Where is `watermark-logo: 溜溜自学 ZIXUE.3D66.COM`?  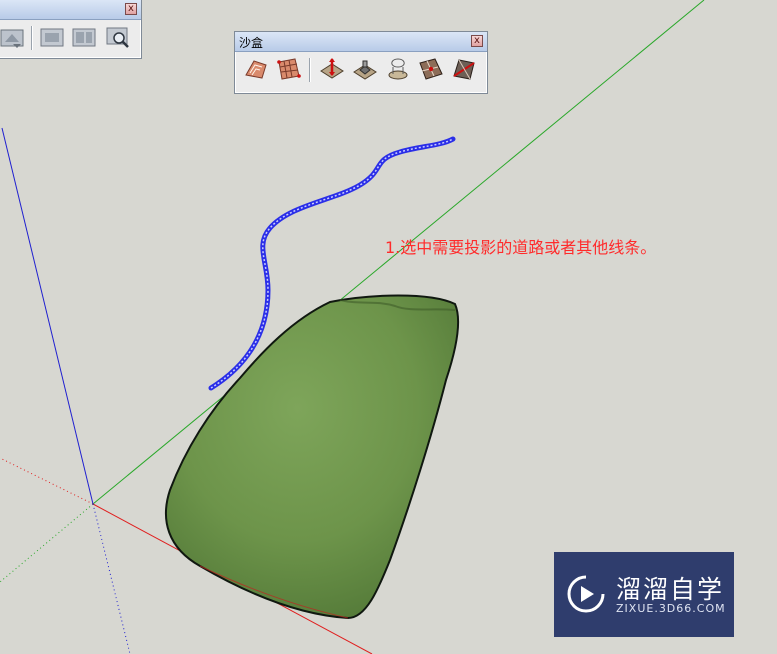
watermark-logo: 溜溜自学 ZIXUE.3D66.COM is located at coordinates (644, 594).